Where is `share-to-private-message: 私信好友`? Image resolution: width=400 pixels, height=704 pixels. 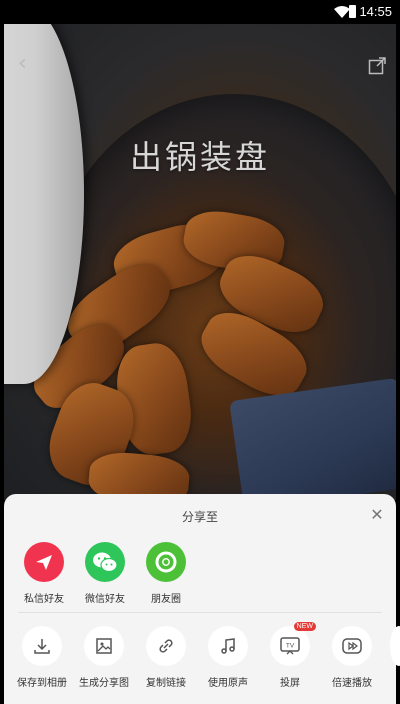
share-to-private-message: 私信好友 is located at coordinates (44, 573).